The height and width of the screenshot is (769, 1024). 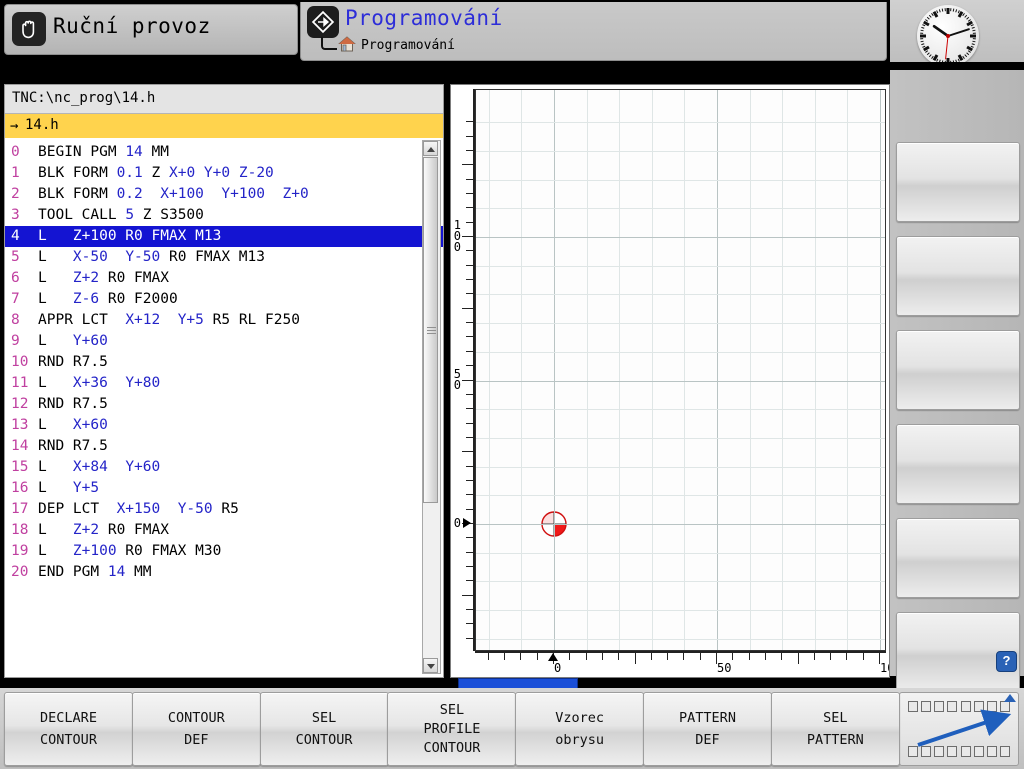 What do you see at coordinates (224, 126) in the screenshot?
I see `active-file-bar: → 14.h` at bounding box center [224, 126].